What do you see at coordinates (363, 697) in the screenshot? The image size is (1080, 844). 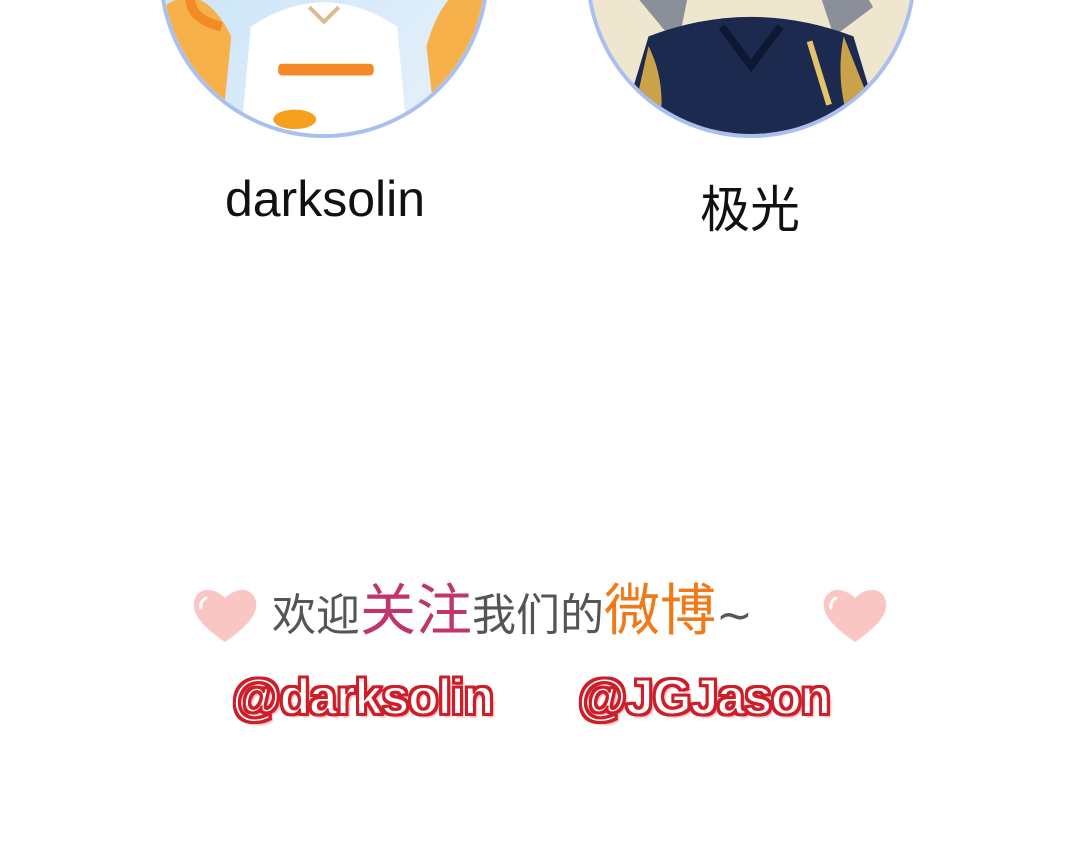 I see `weibo-handle-darksolin: @darksolin` at bounding box center [363, 697].